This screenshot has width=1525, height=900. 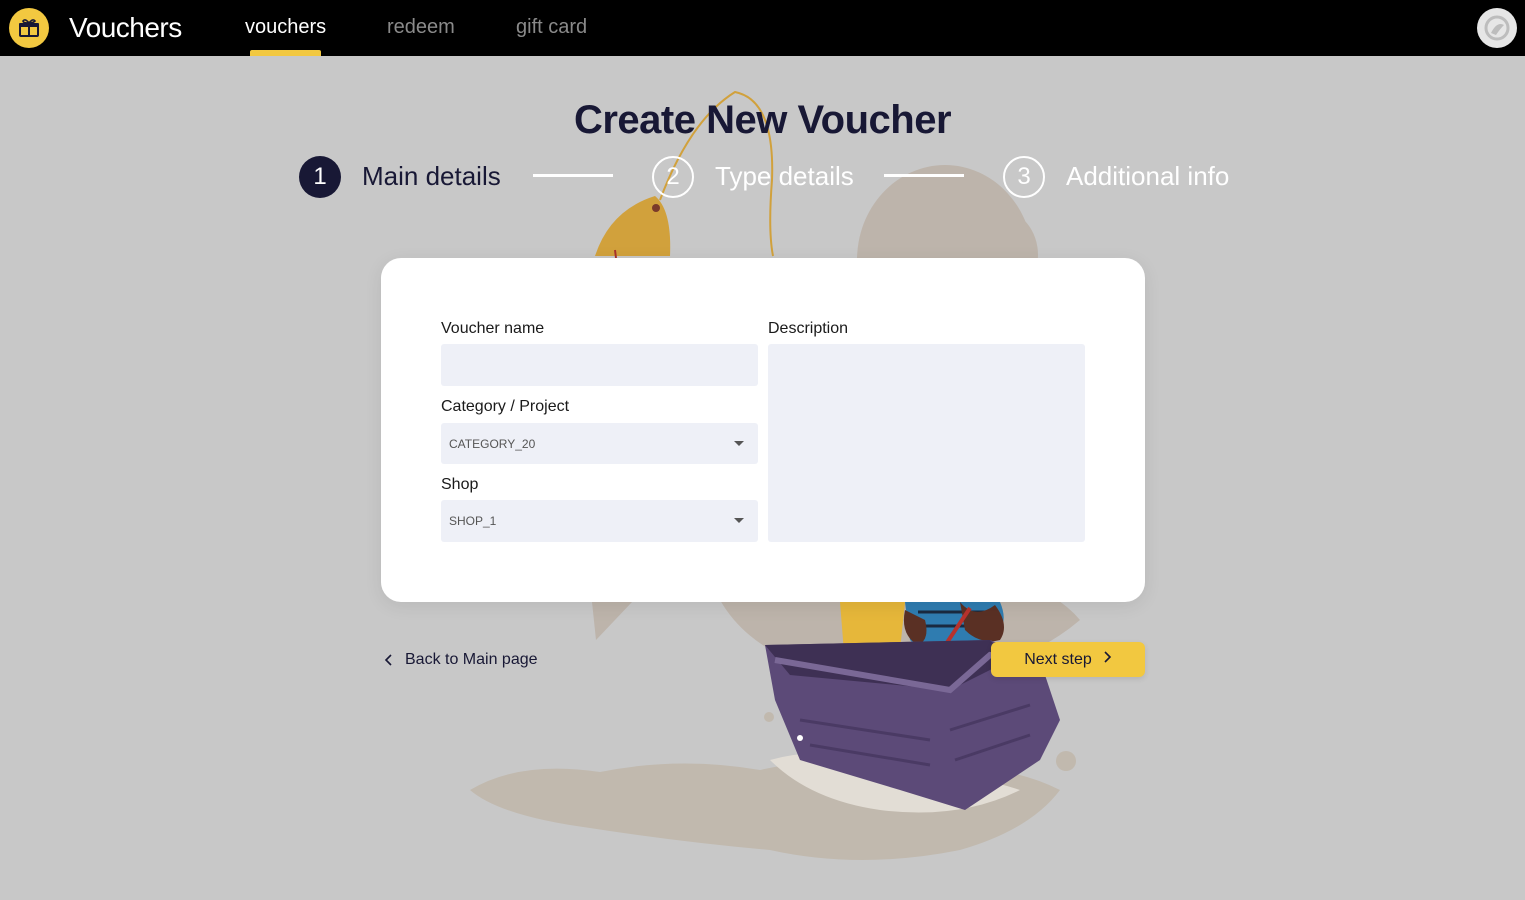 What do you see at coordinates (926, 443) in the screenshot?
I see `description-textarea` at bounding box center [926, 443].